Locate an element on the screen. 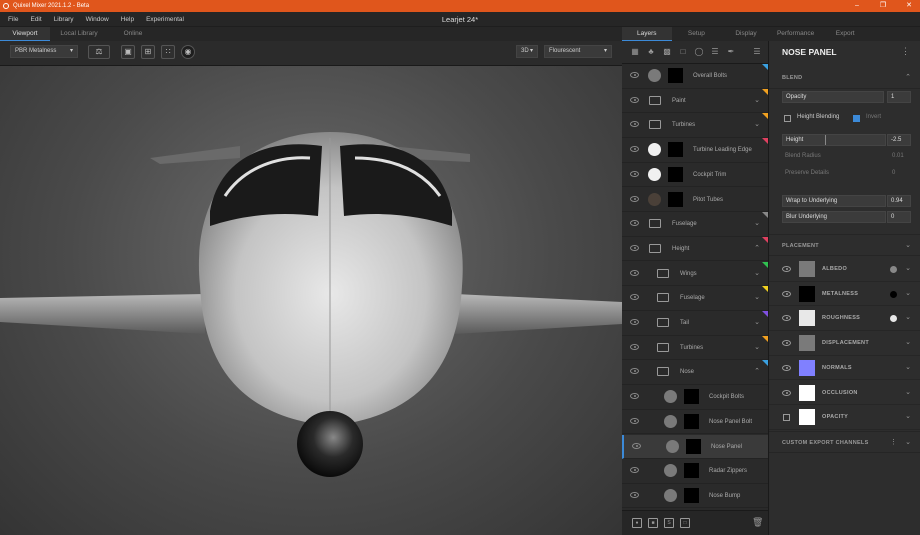 Image resolution: width=920 pixels, height=535 pixels. delete-icon: 🗑 is located at coordinates (757, 523).